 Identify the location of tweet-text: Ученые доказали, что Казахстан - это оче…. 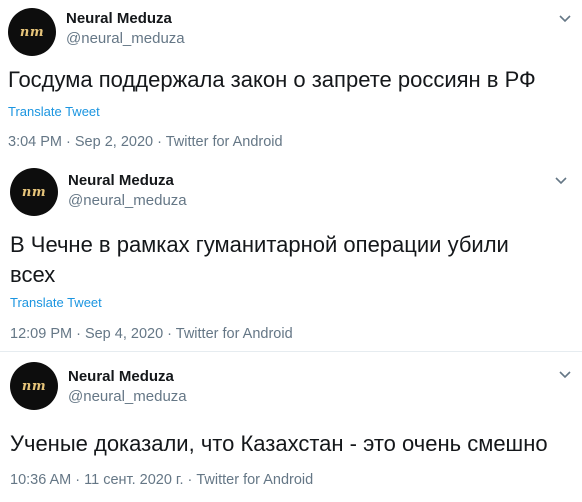
(279, 443).